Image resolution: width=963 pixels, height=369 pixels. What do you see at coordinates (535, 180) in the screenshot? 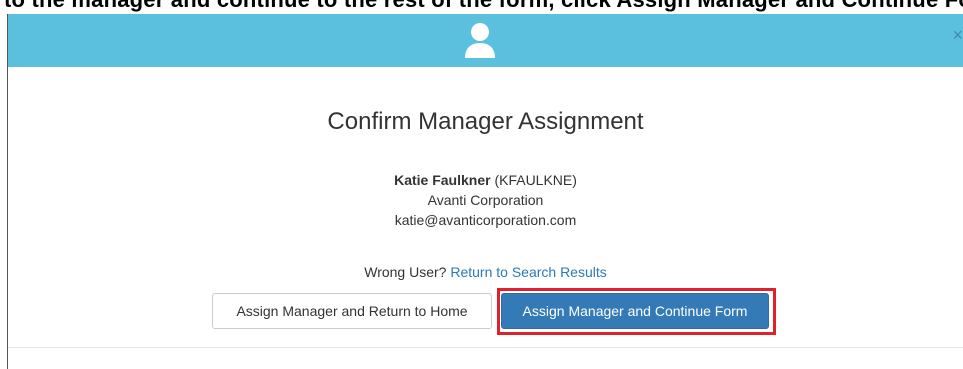
I see `user-username: (KFAULKNE)` at bounding box center [535, 180].